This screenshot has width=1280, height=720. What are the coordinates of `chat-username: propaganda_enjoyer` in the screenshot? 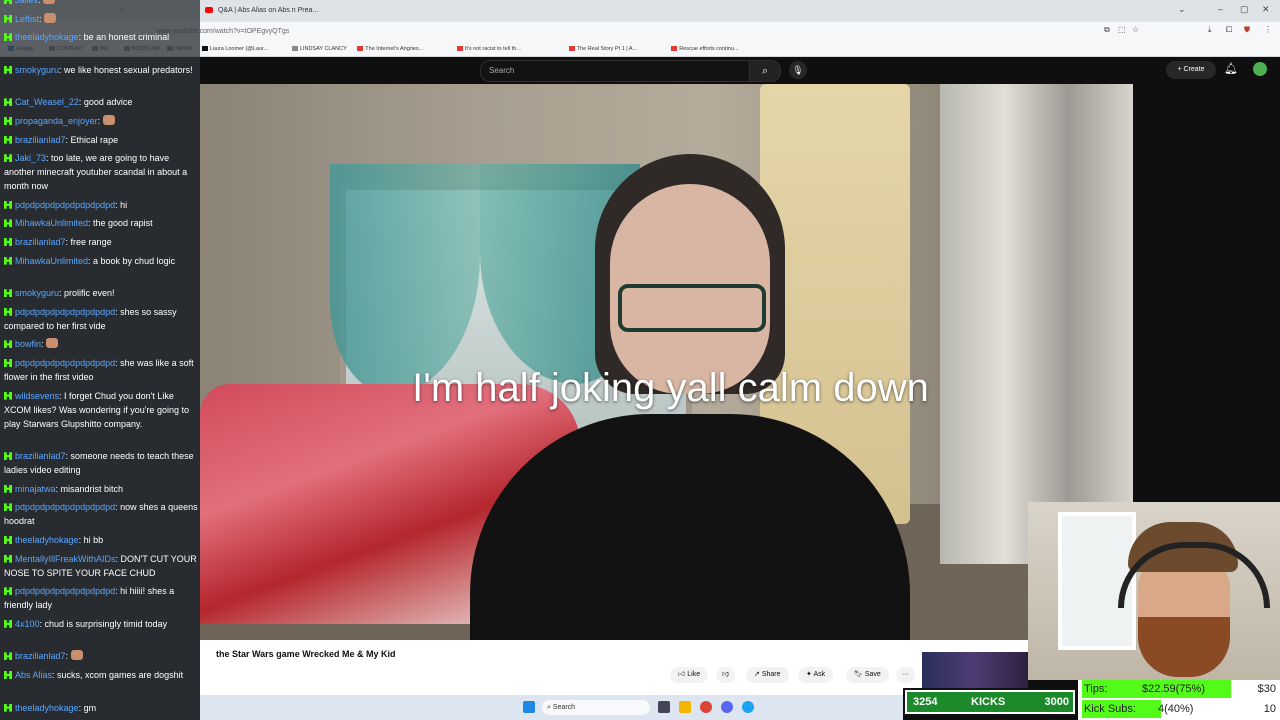 It's located at (56, 121).